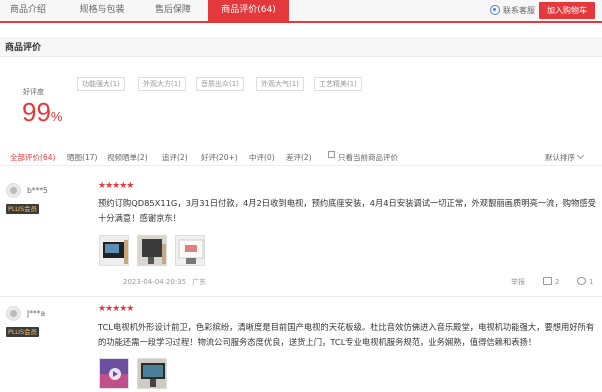 This screenshot has height=392, width=602. What do you see at coordinates (101, 84) in the screenshot?
I see `review-tag: 功能强大(1)` at bounding box center [101, 84].